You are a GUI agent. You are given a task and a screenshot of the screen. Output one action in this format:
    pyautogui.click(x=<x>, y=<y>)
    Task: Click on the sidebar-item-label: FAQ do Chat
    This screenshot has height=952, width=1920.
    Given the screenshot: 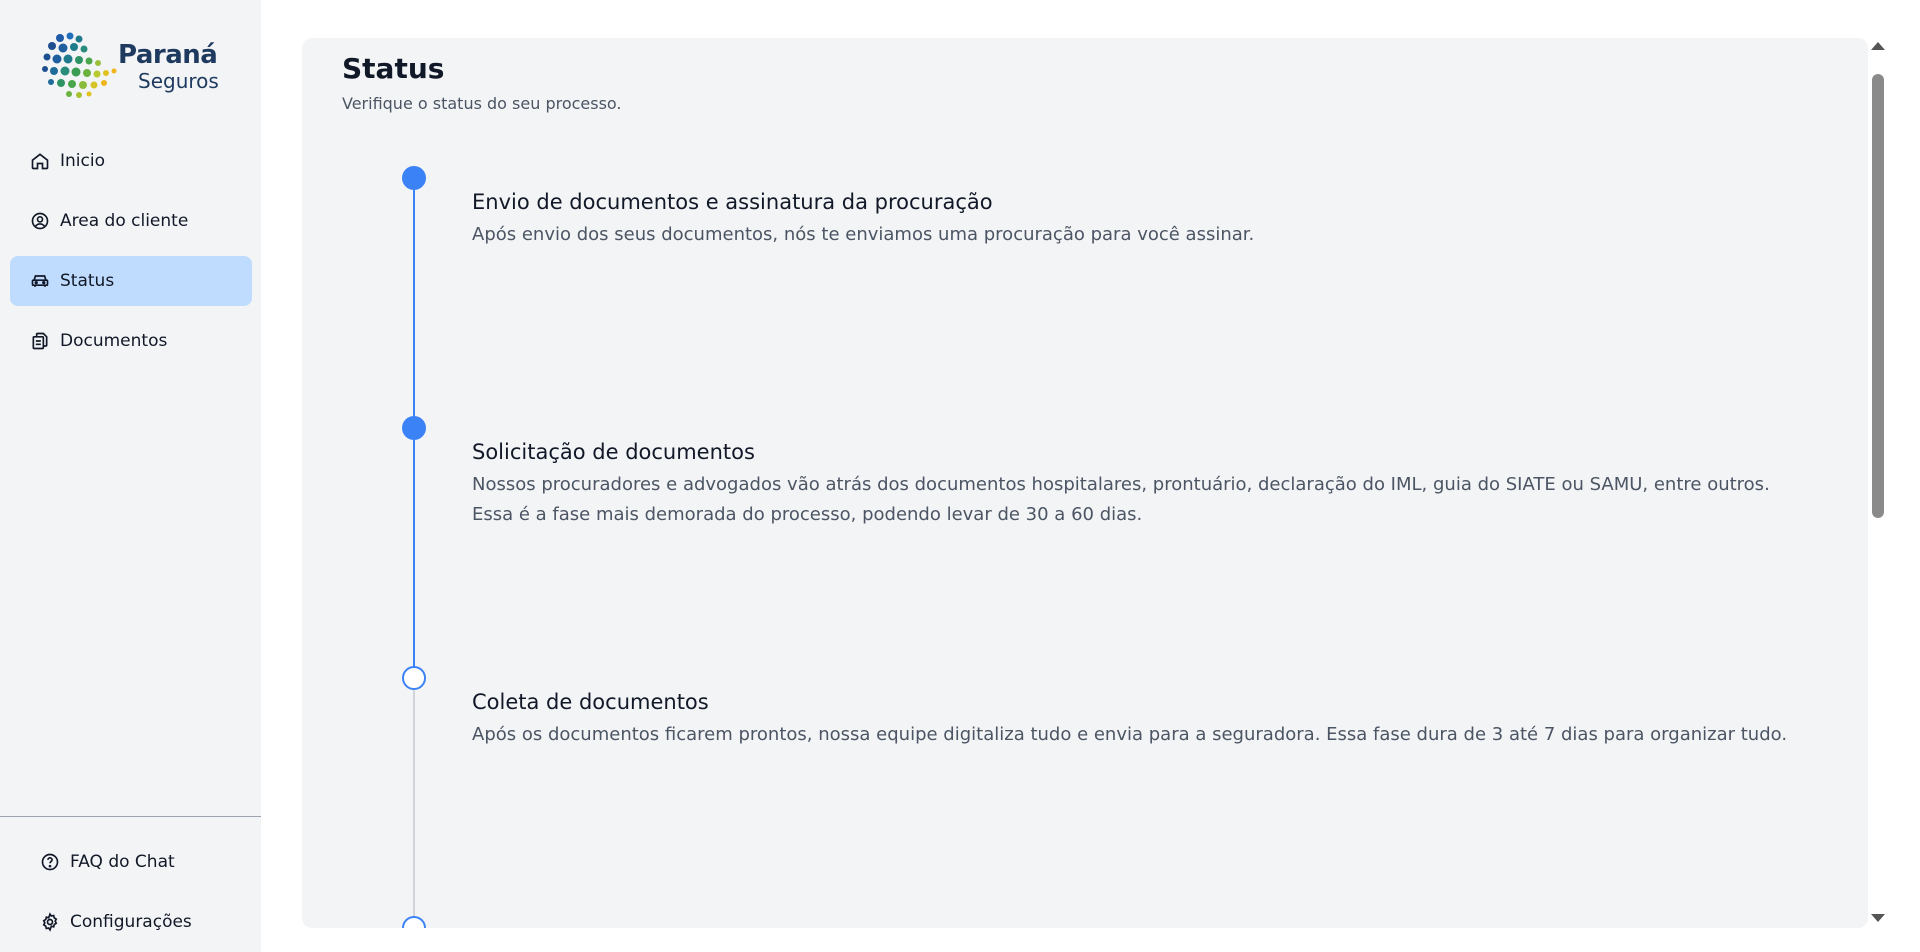 What is the action you would take?
    pyautogui.click(x=122, y=862)
    